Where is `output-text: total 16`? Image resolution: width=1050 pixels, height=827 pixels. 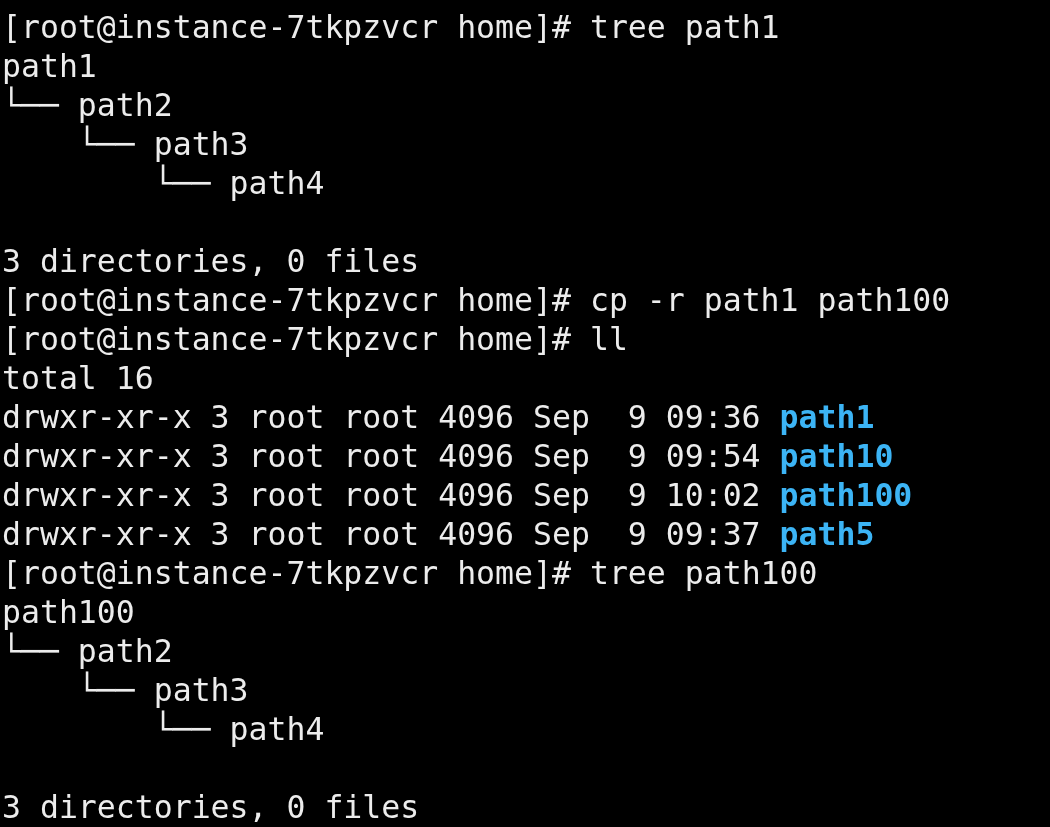
output-text: total 16 is located at coordinates (78, 378).